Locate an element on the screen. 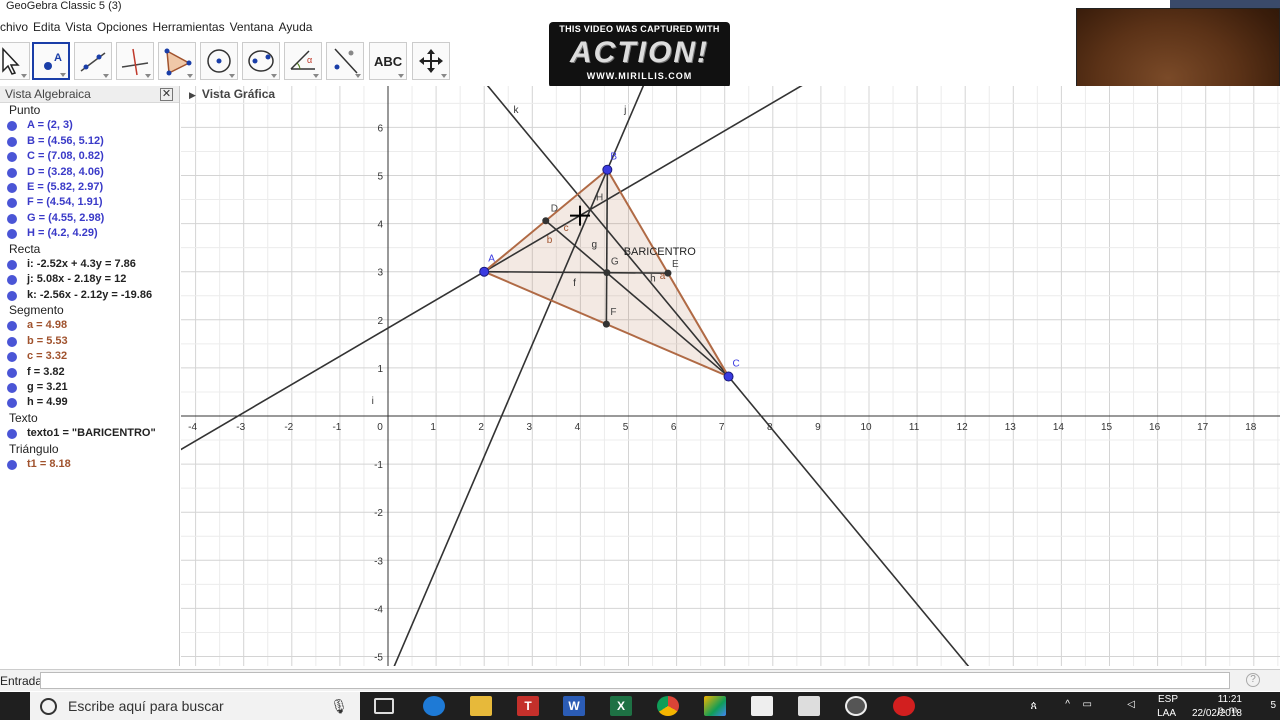  drive-icon is located at coordinates (715, 706).